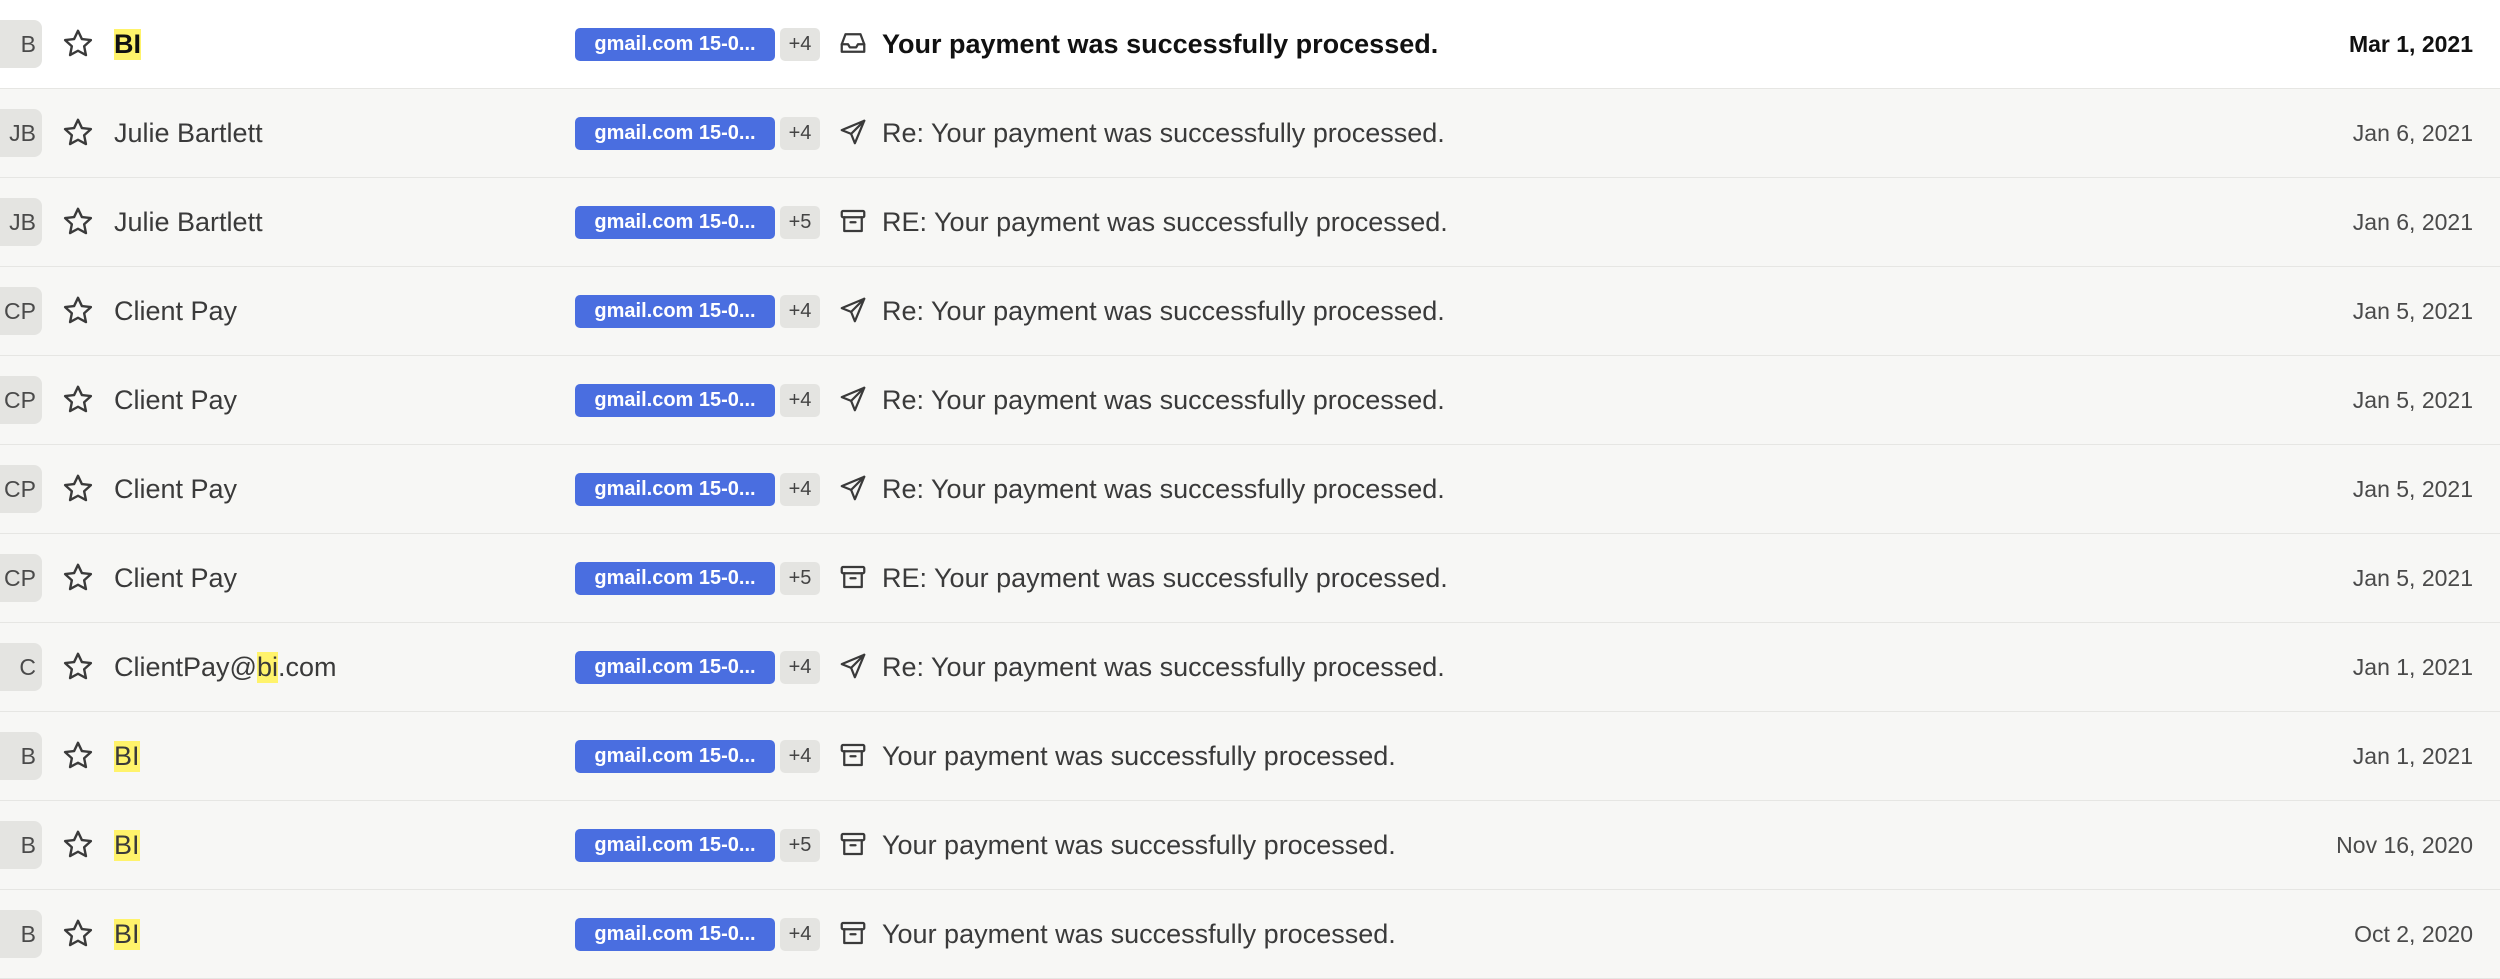 The width and height of the screenshot is (2500, 979). Describe the element at coordinates (853, 43) in the screenshot. I see `inbox-icon` at that location.